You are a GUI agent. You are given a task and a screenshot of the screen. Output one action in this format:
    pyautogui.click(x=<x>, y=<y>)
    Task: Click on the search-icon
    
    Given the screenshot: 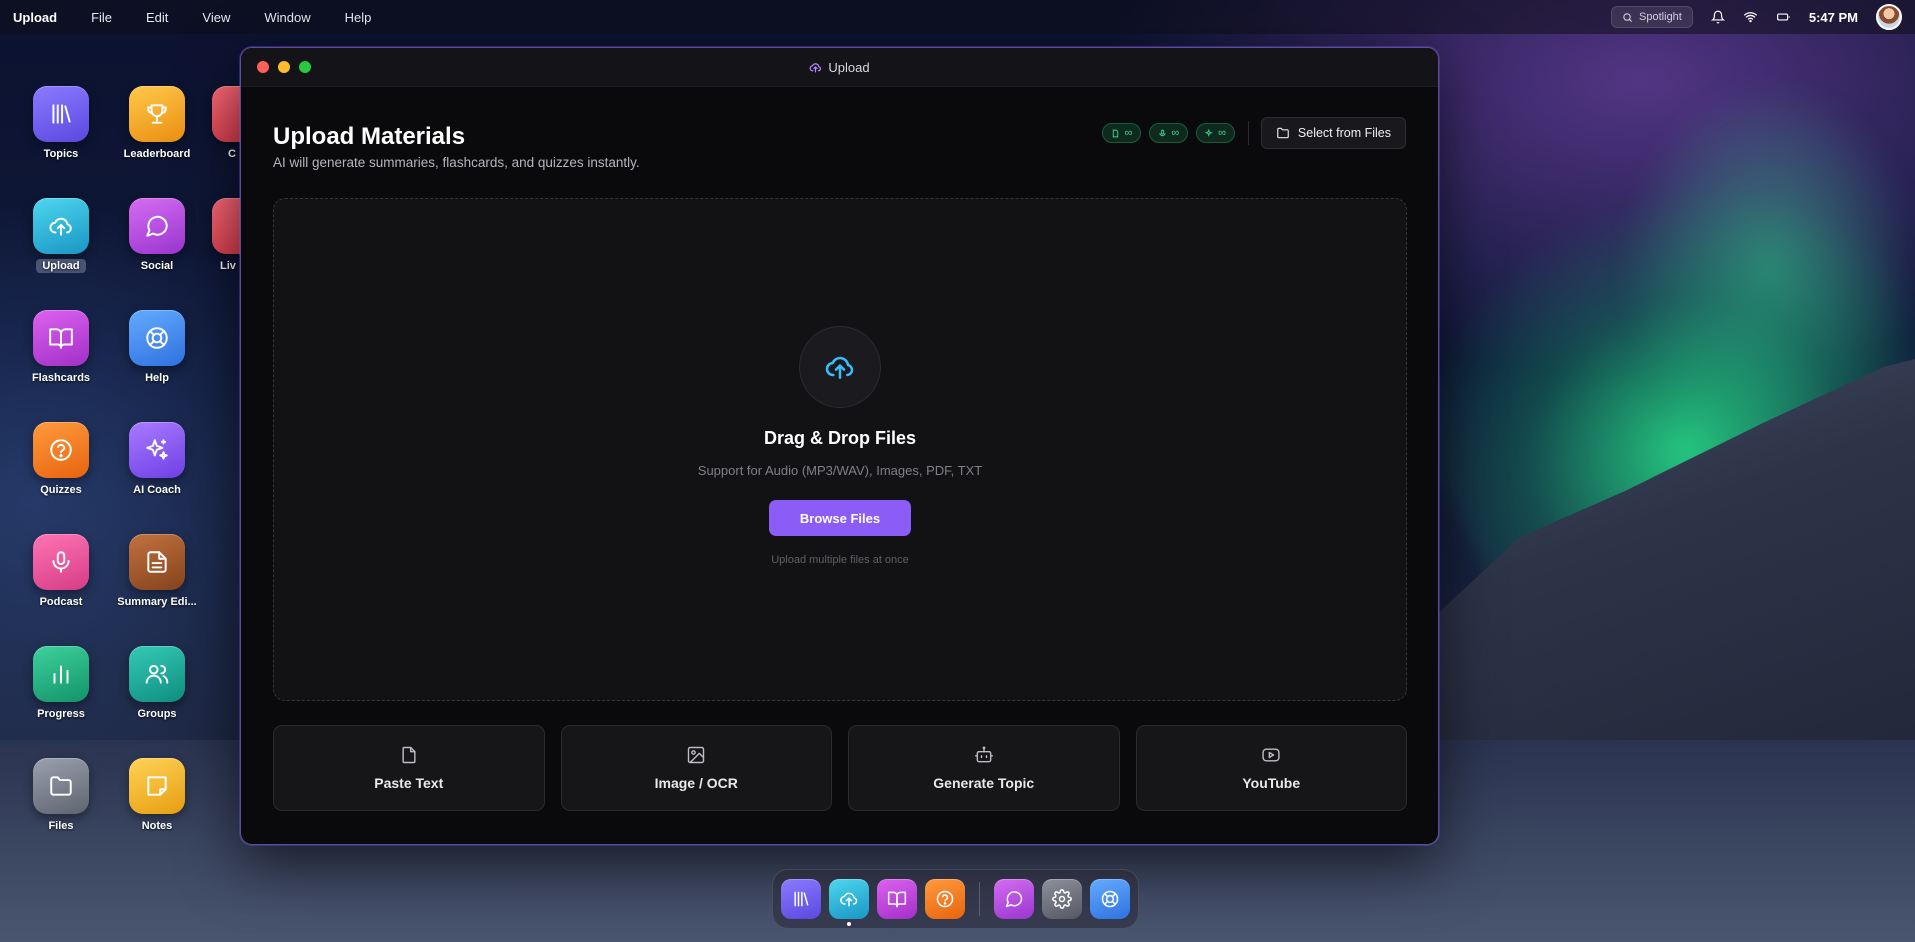 What is the action you would take?
    pyautogui.click(x=1628, y=17)
    